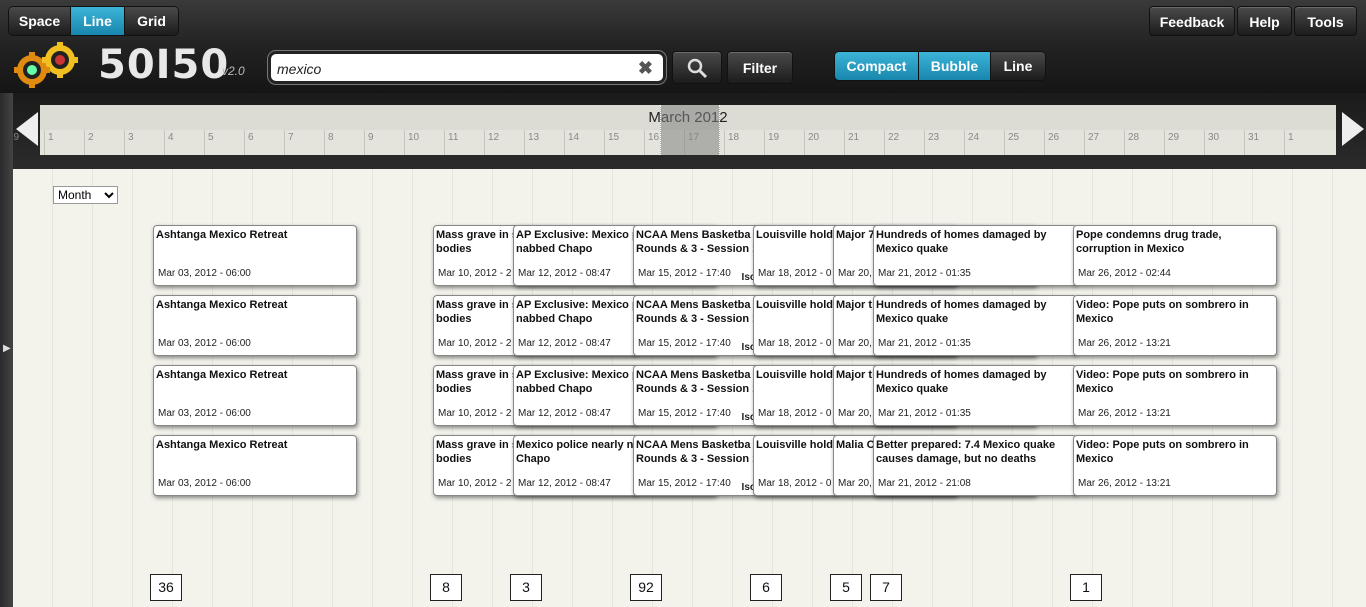  Describe the element at coordinates (475, 483) in the screenshot. I see `story-card-date: Mar 10, 2012 - 2` at that location.